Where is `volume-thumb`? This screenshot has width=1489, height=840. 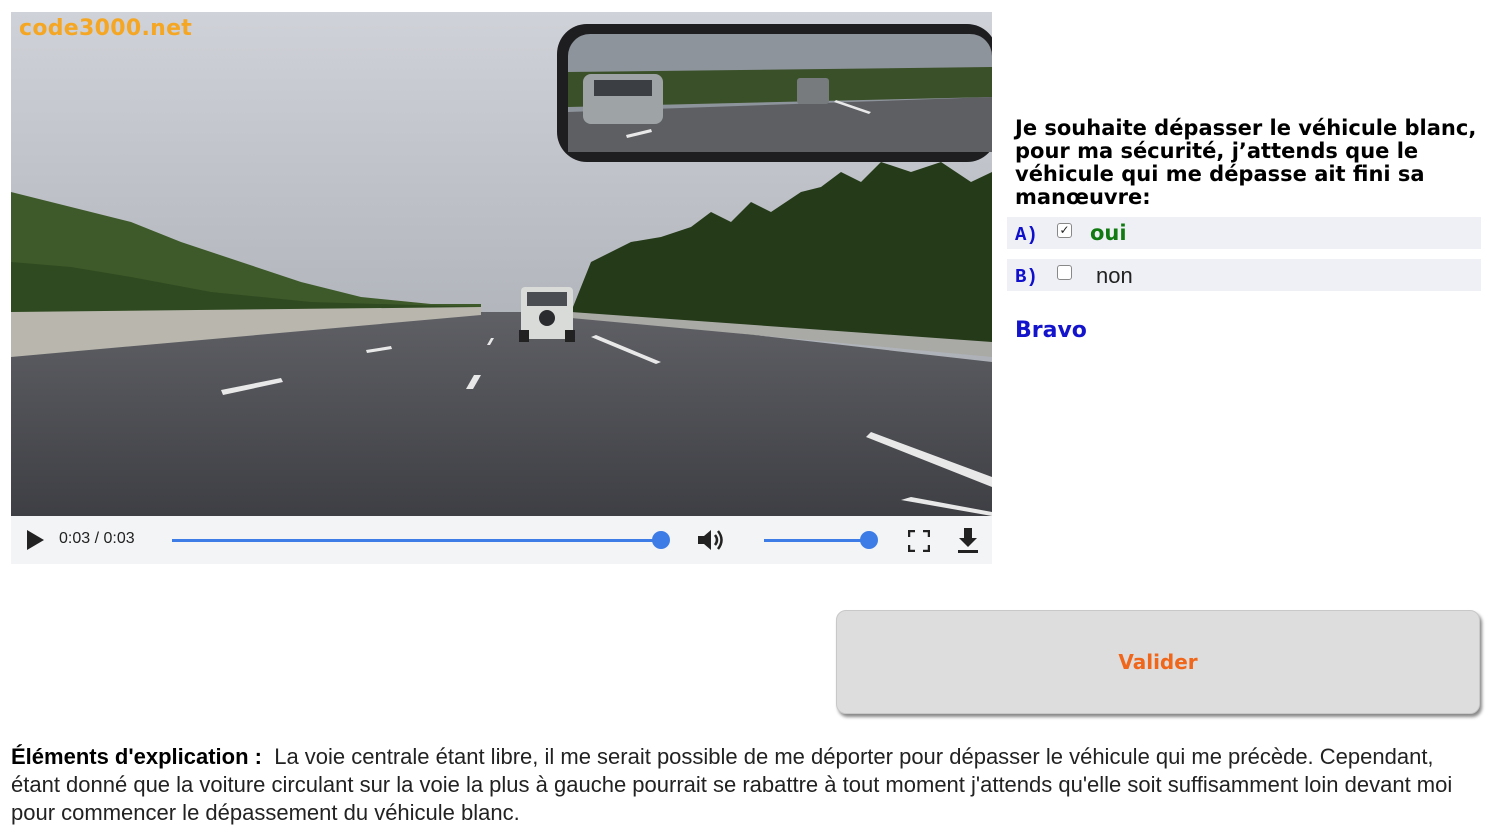 volume-thumb is located at coordinates (869, 540).